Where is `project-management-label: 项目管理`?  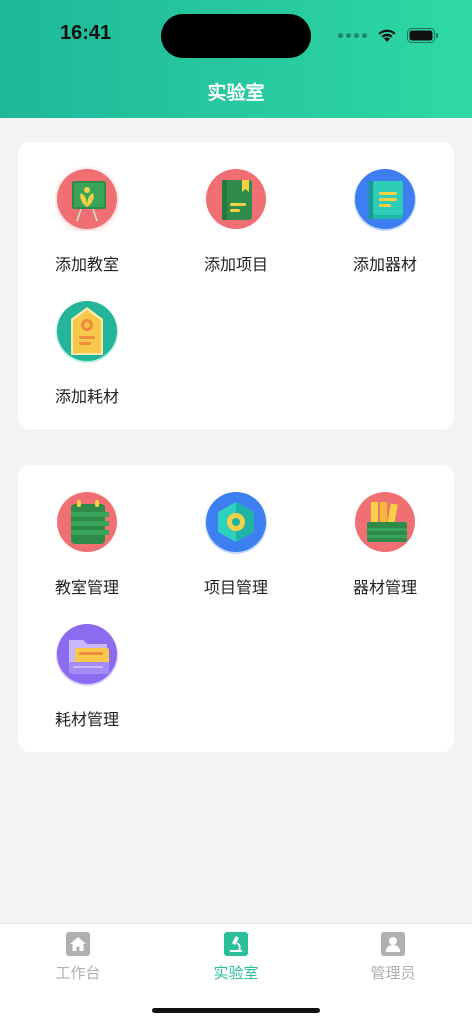 project-management-label: 项目管理 is located at coordinates (235, 587).